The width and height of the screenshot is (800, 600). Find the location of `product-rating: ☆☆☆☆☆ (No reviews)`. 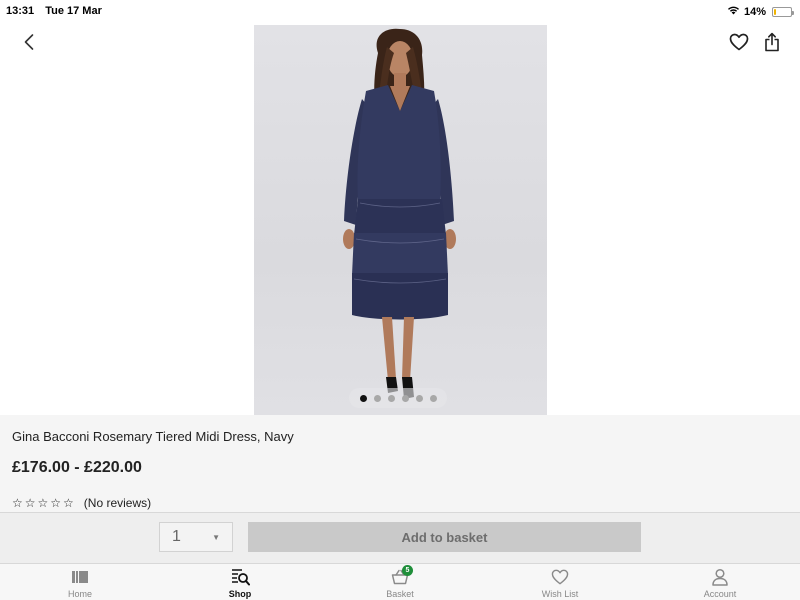

product-rating: ☆☆☆☆☆ (No reviews) is located at coordinates (81, 503).